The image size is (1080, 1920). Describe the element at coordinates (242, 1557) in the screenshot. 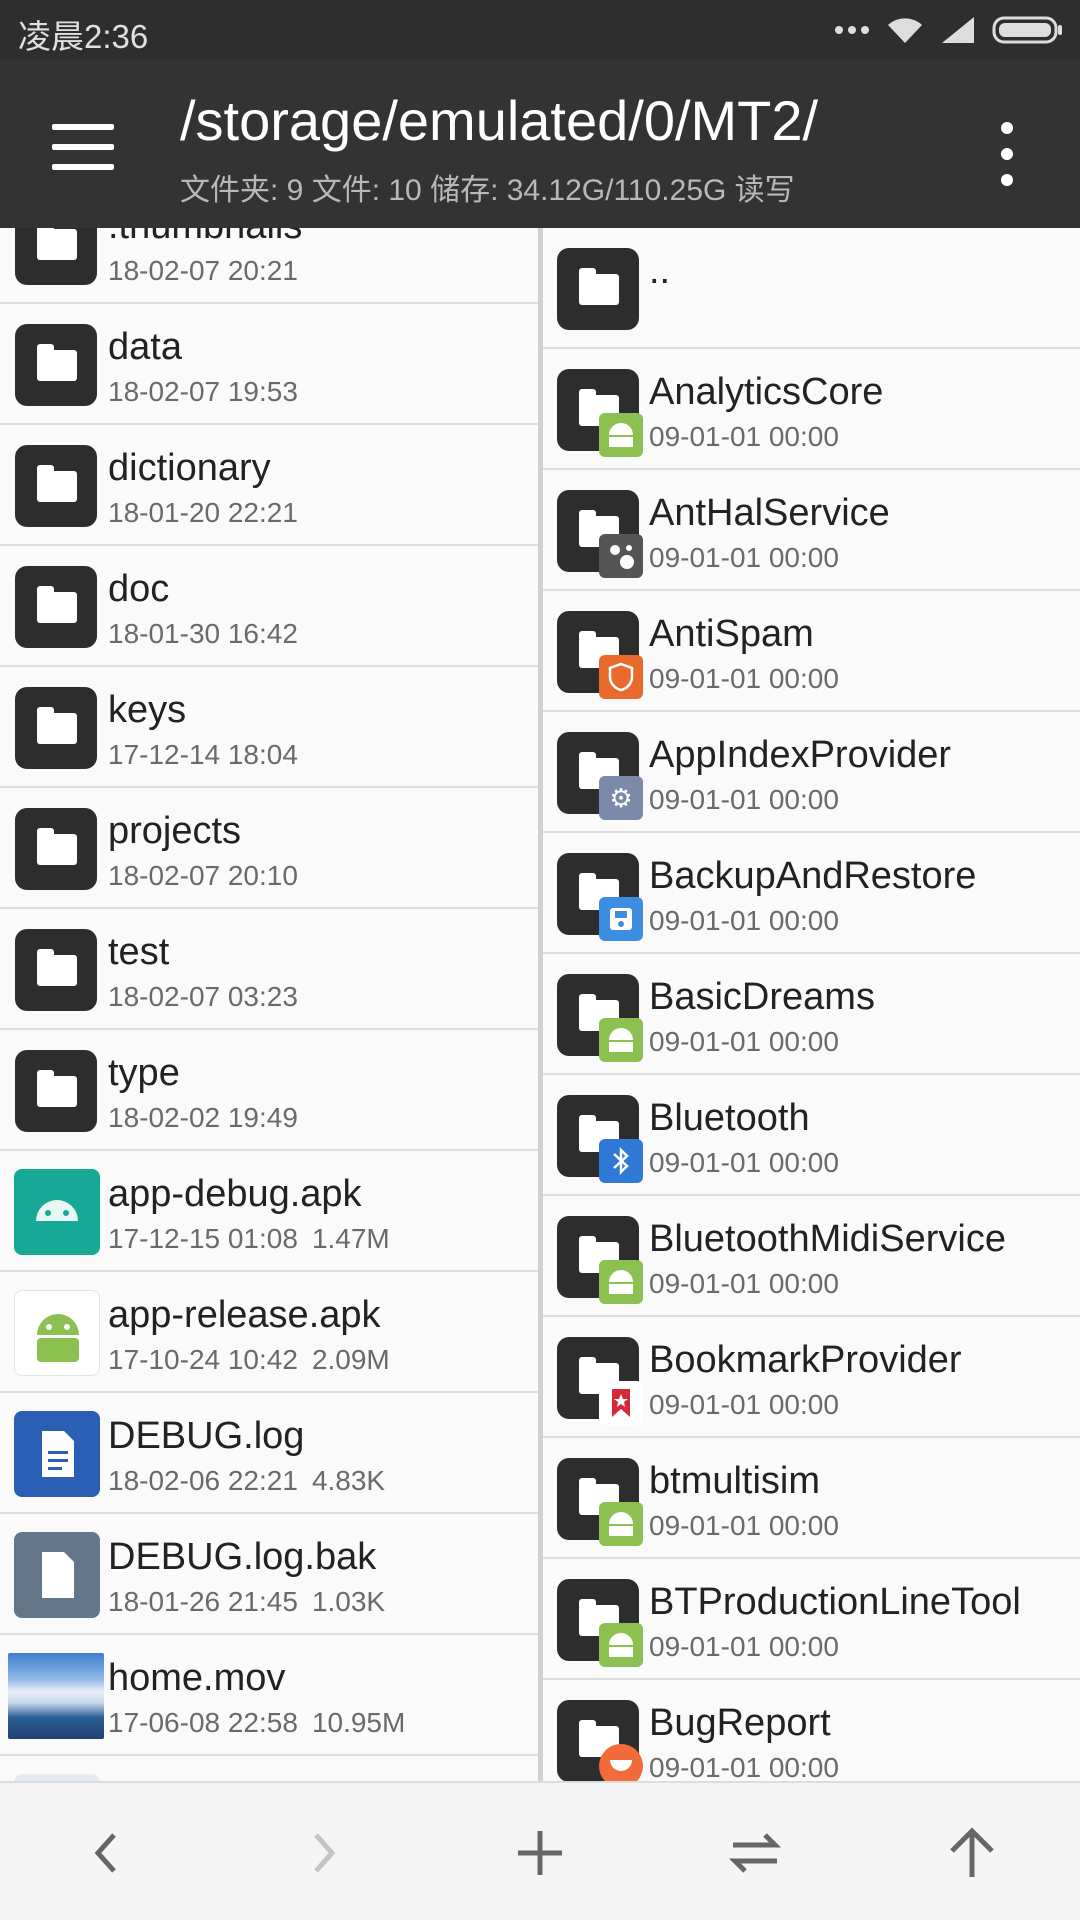

I see `file-name: DEBUG.log.bak` at that location.